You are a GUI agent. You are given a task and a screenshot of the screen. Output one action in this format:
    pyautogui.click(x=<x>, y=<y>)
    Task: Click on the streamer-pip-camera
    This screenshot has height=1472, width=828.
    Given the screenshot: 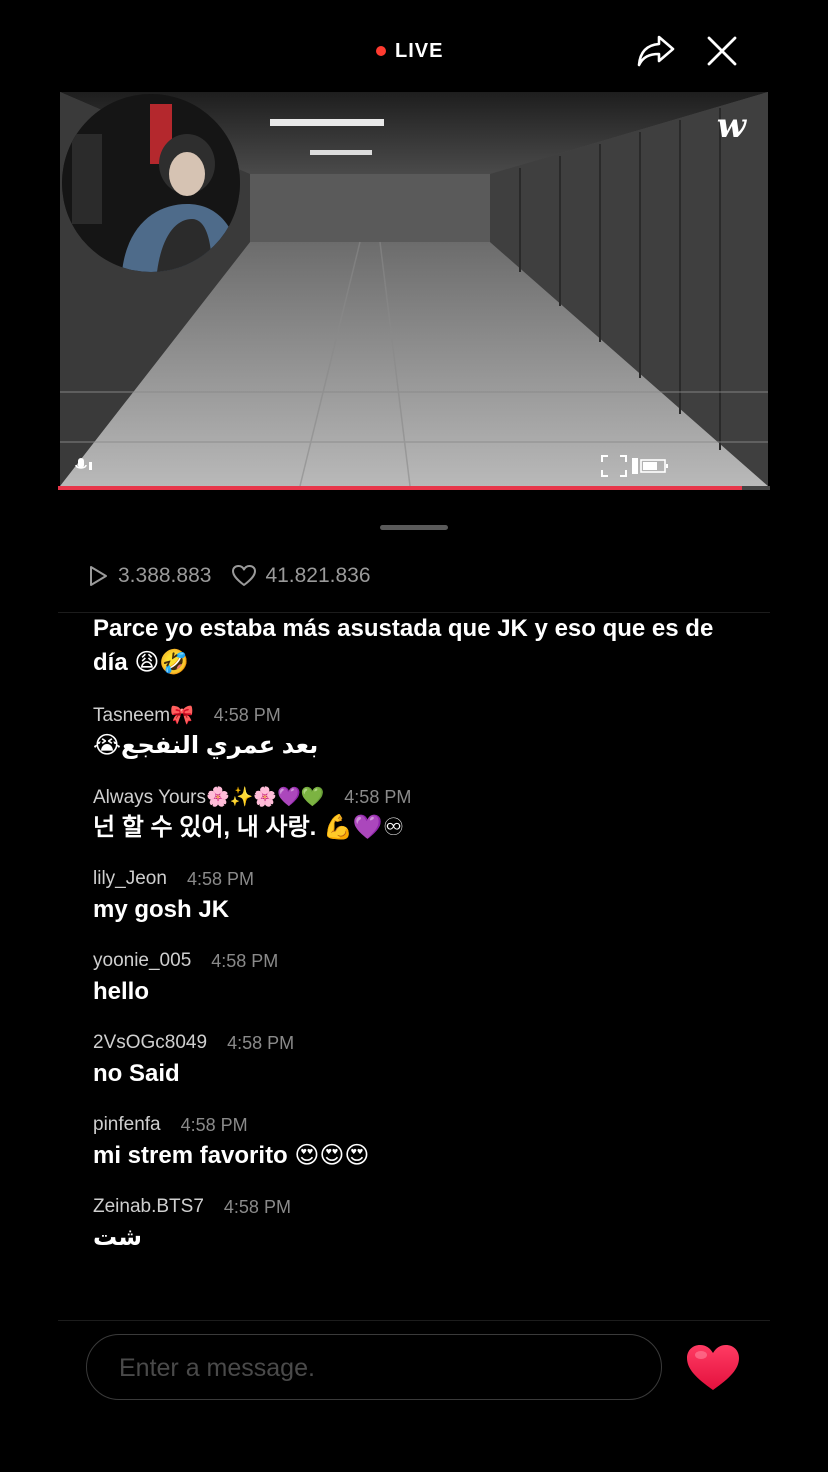 What is the action you would take?
    pyautogui.click(x=151, y=183)
    